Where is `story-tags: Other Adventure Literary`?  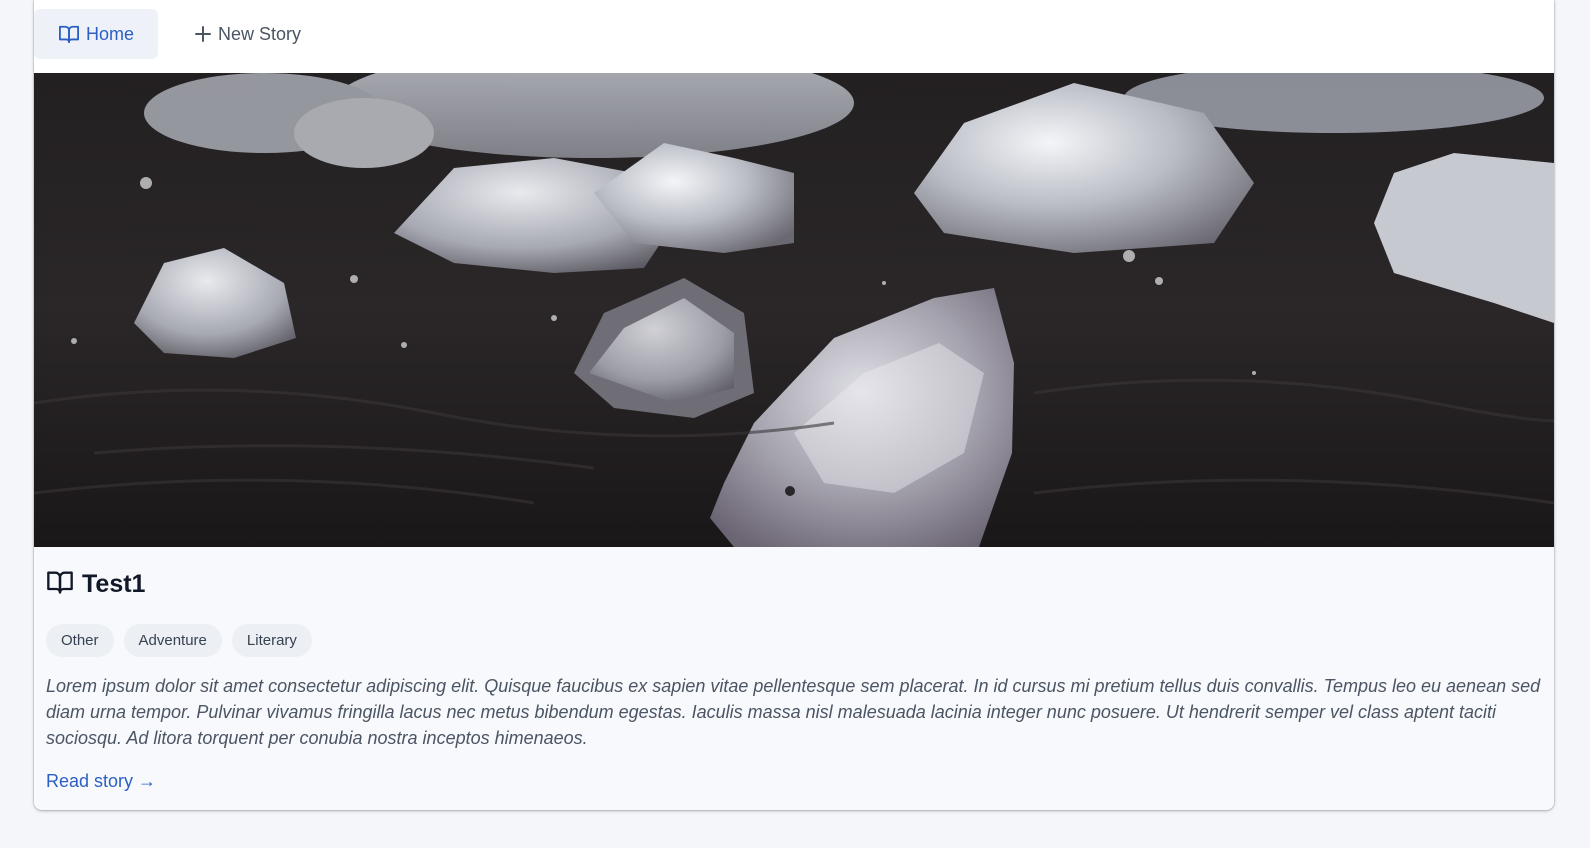 story-tags: Other Adventure Literary is located at coordinates (794, 640).